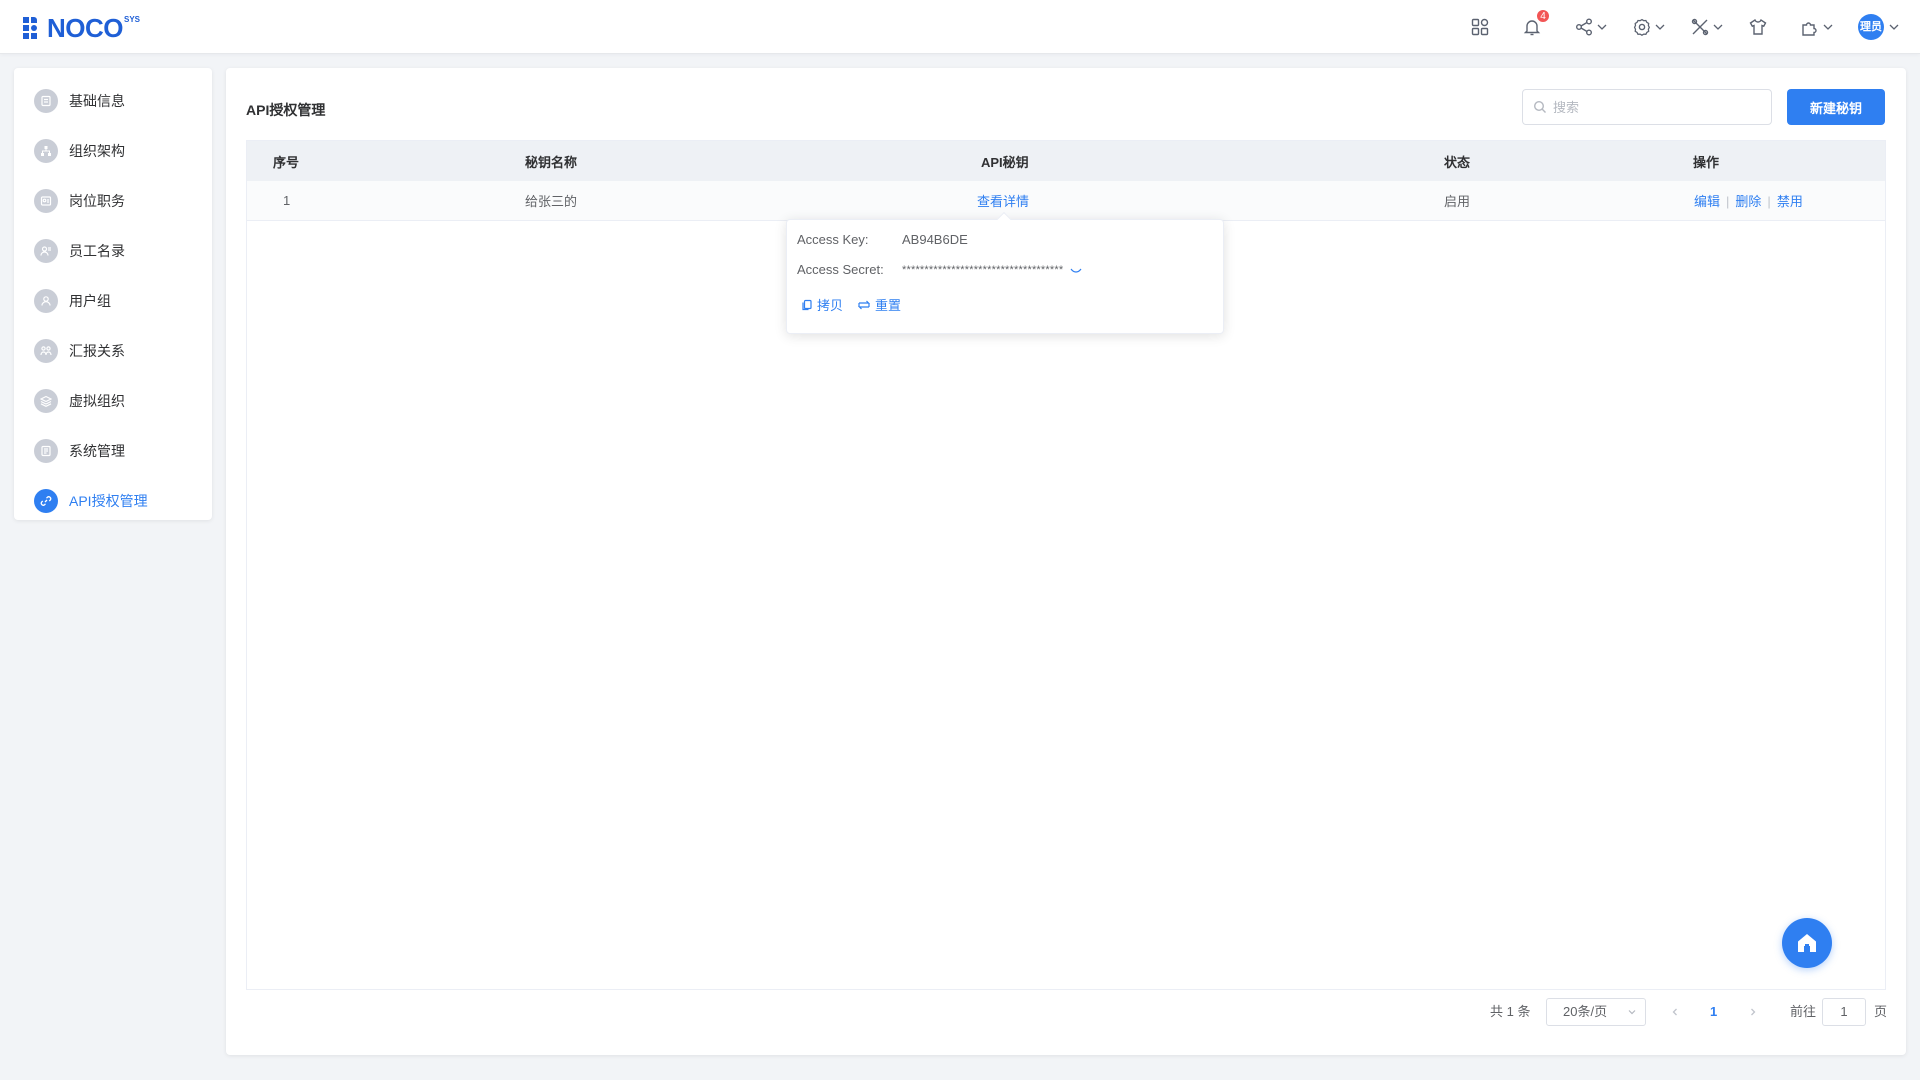 This screenshot has height=1080, width=1920. What do you see at coordinates (1543, 16) in the screenshot?
I see `notification-badge: 4` at bounding box center [1543, 16].